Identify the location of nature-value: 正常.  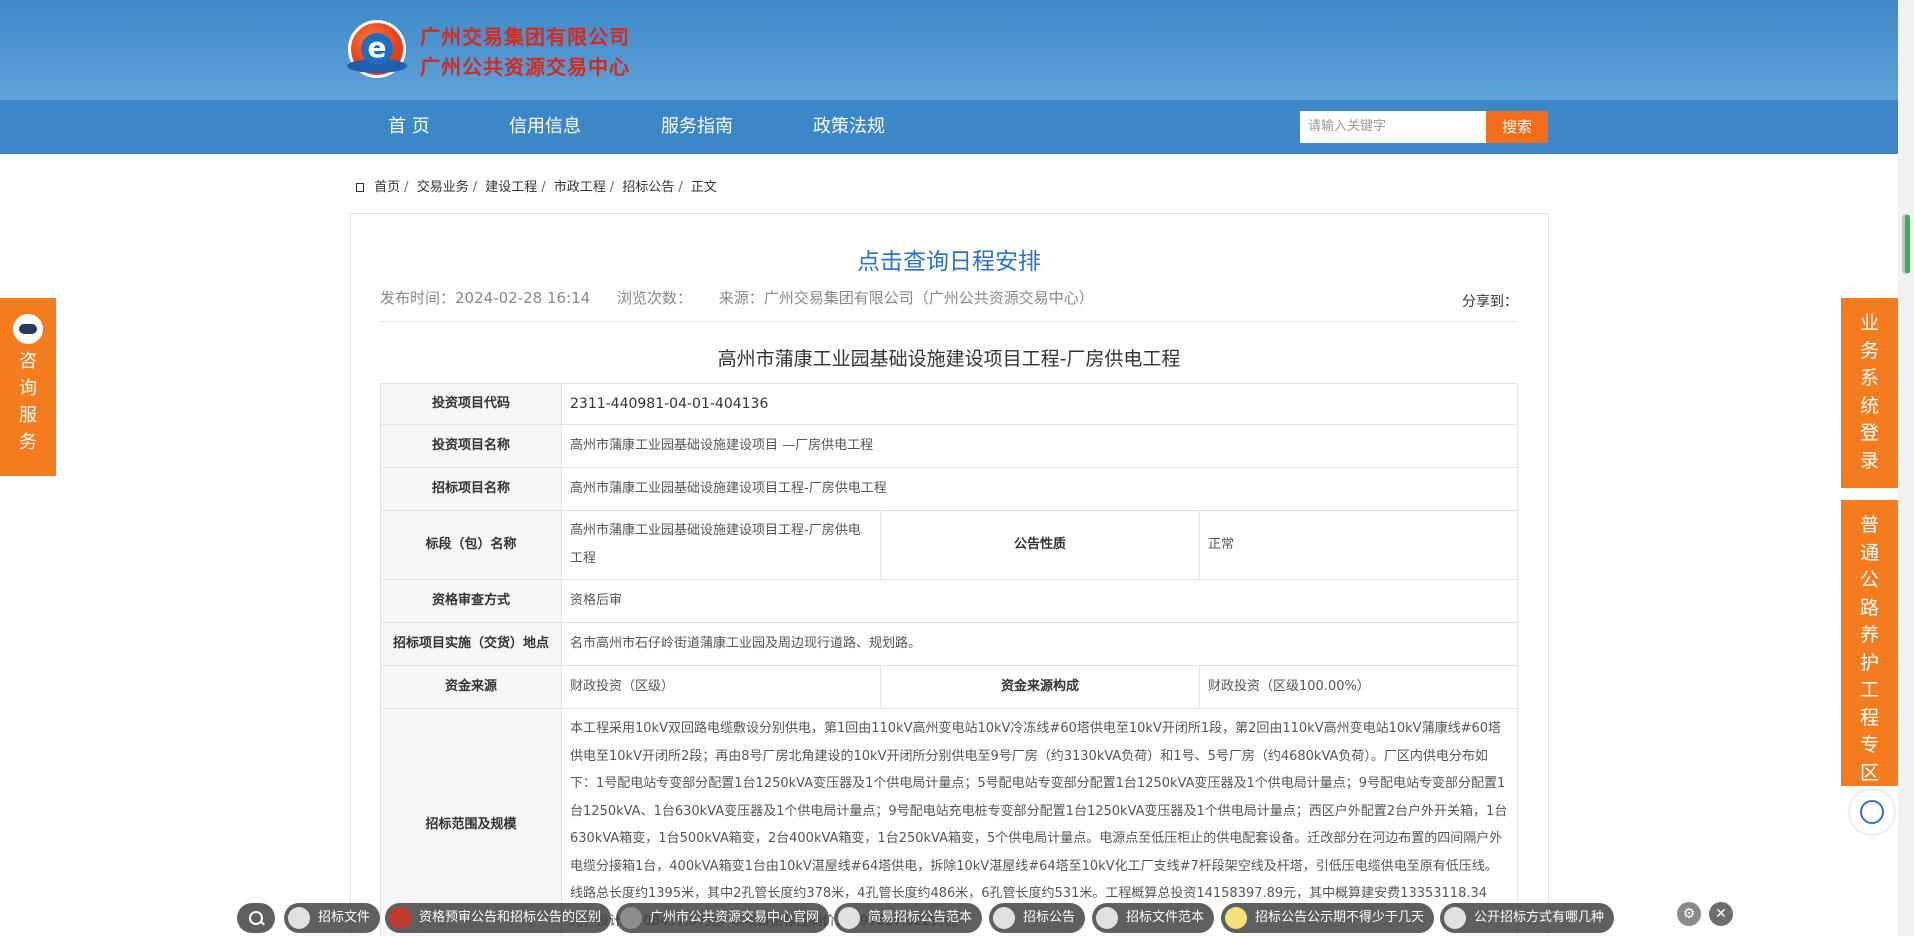
(1358, 545).